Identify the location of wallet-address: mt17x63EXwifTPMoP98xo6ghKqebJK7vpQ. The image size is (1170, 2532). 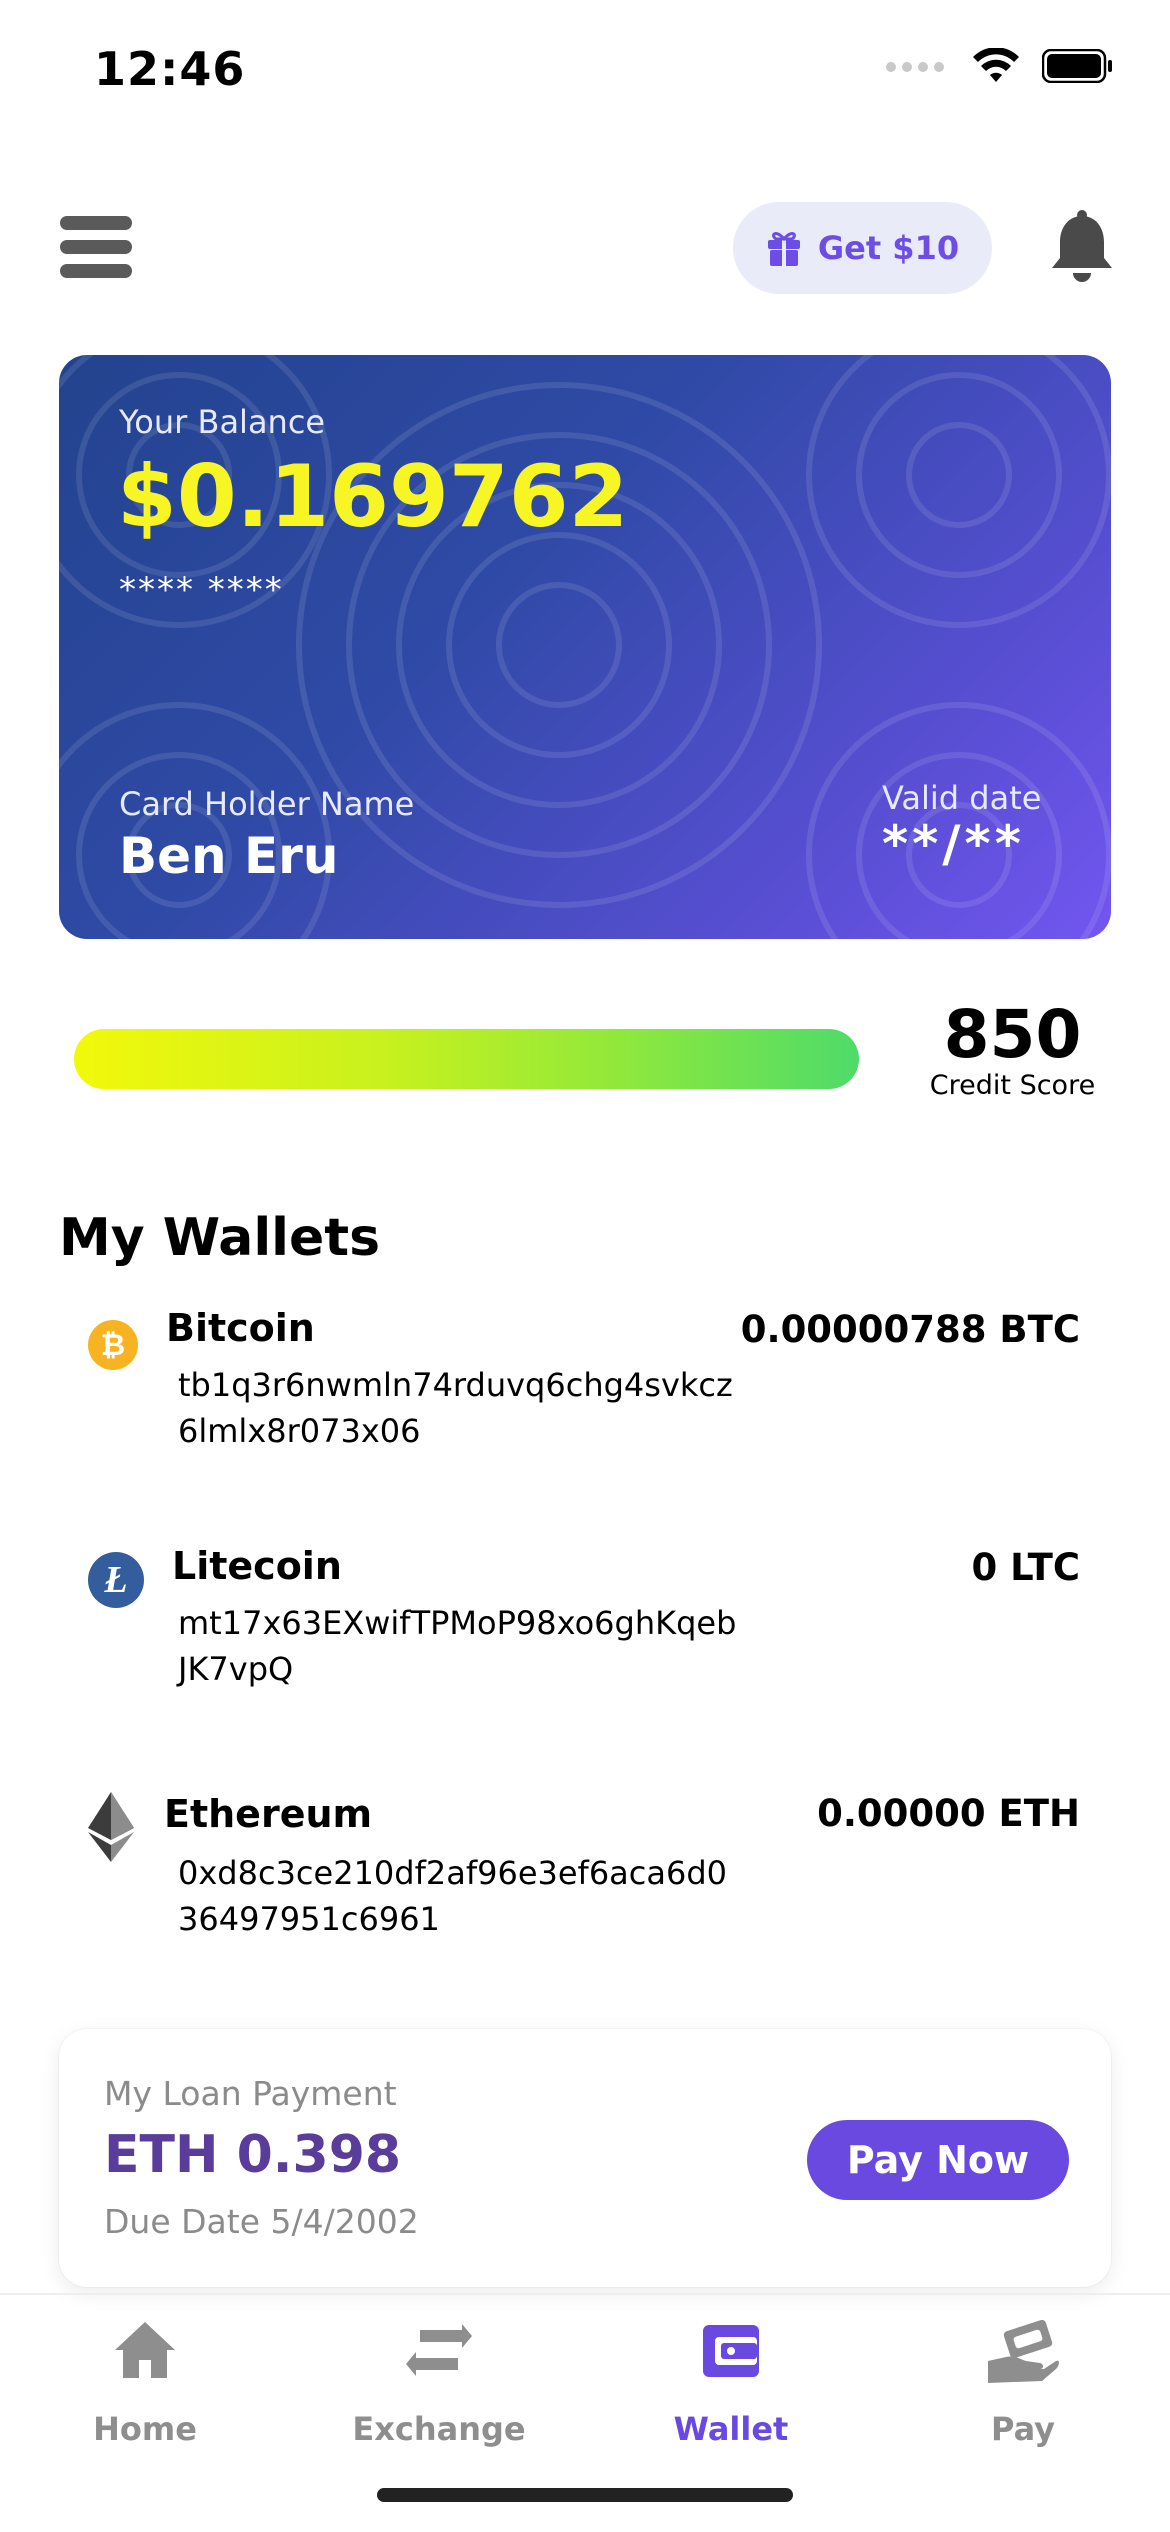
(457, 1646).